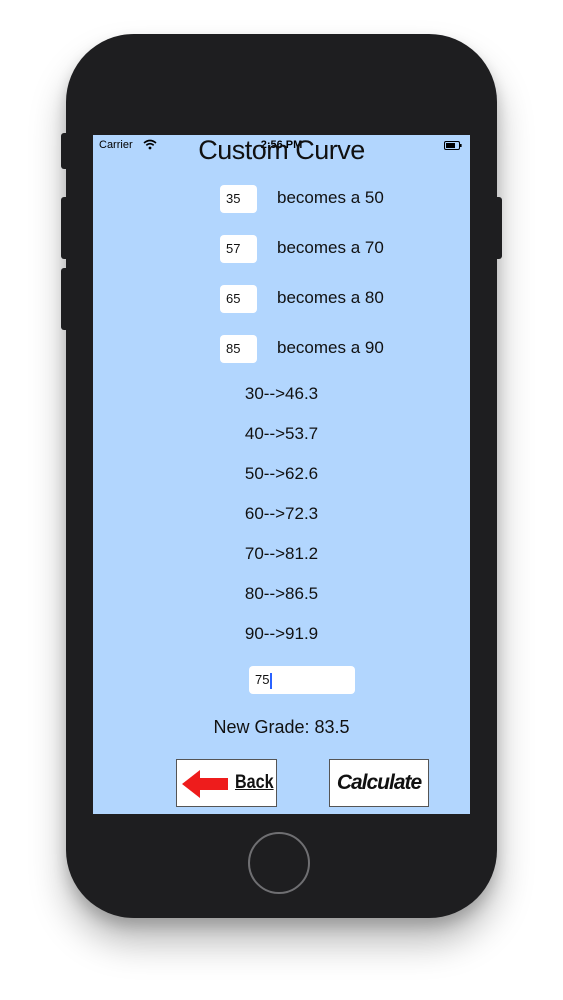 This screenshot has height=1000, width=563. I want to click on grade-mapping-label: 50-->62.6, so click(281, 473).